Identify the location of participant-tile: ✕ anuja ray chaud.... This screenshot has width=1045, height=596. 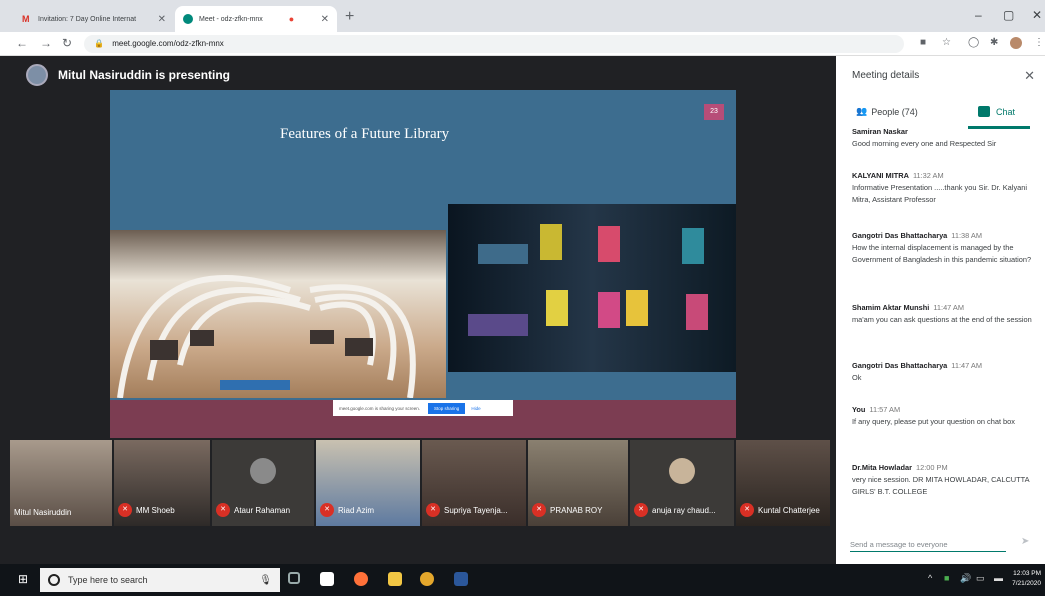
(682, 483).